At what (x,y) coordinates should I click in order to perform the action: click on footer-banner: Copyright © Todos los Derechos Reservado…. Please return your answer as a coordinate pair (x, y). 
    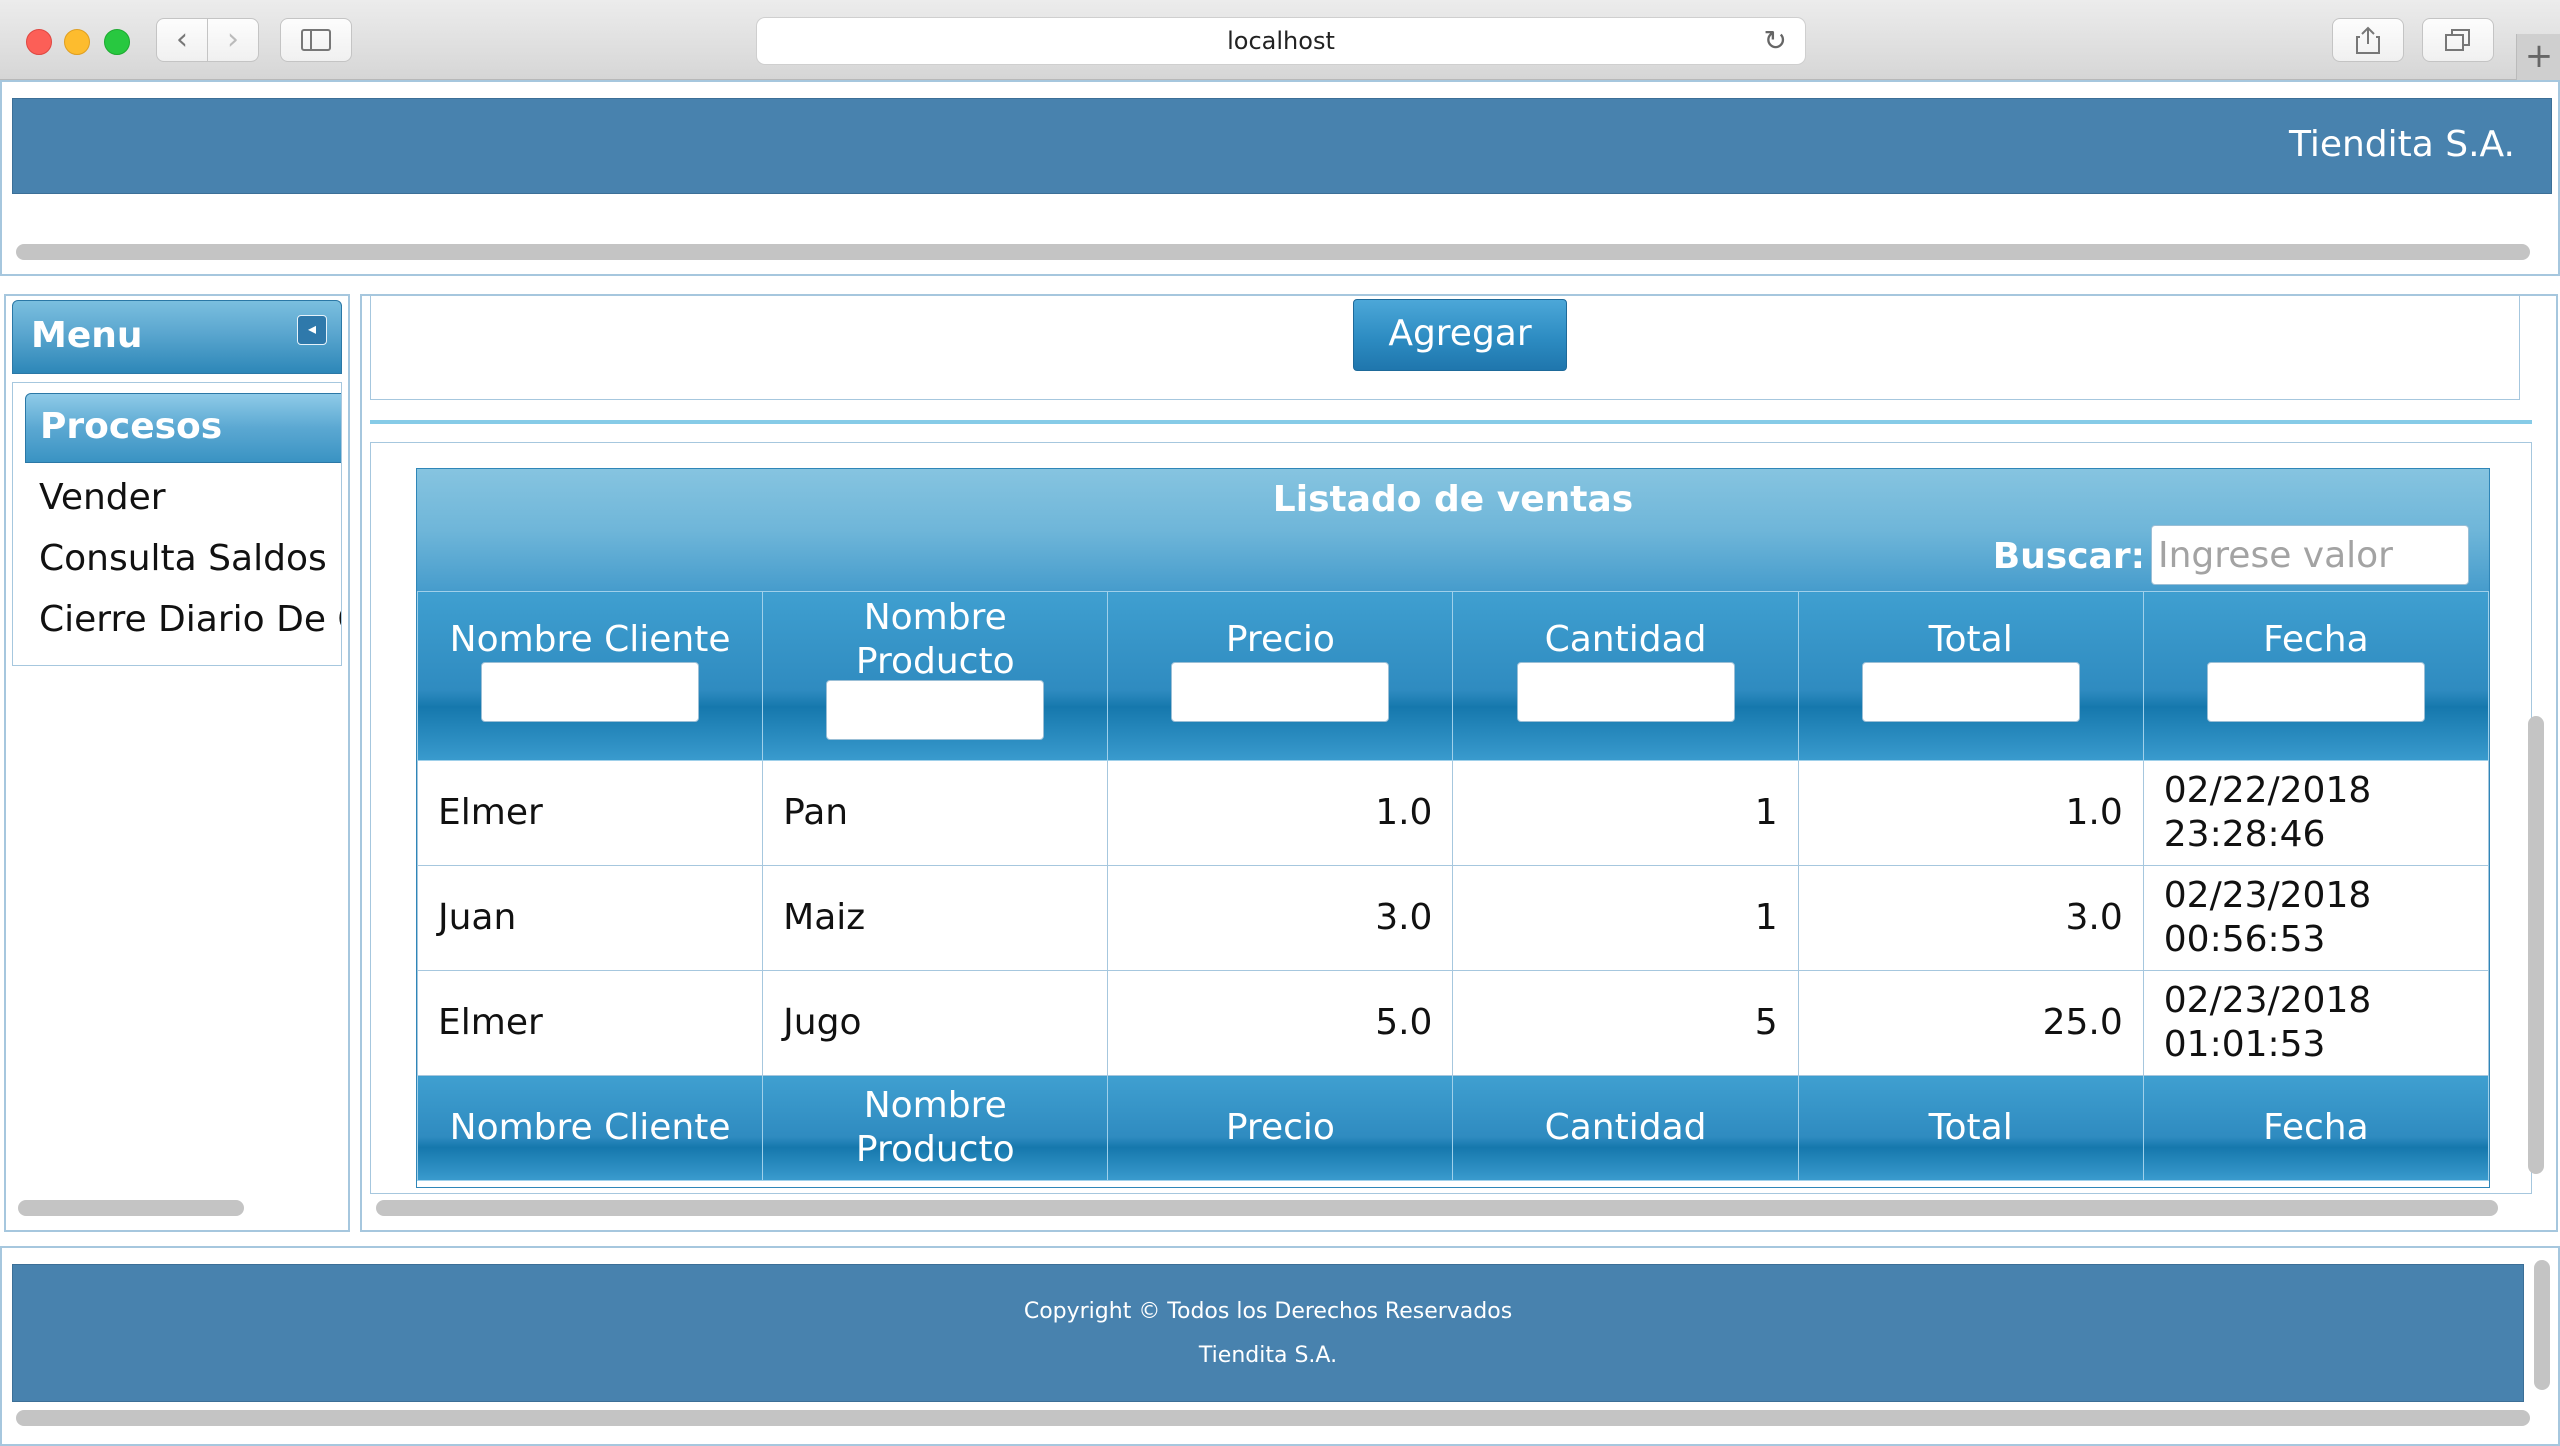
    Looking at the image, I should click on (1268, 1333).